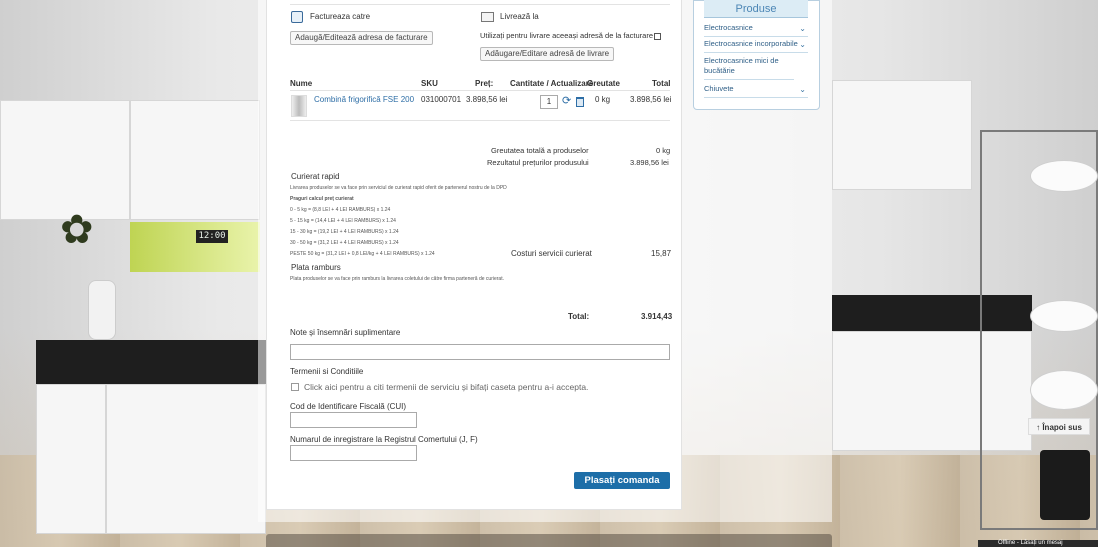 Image resolution: width=1098 pixels, height=547 pixels. Describe the element at coordinates (519, 16) in the screenshot. I see `shipping-title: Livrează la` at that location.